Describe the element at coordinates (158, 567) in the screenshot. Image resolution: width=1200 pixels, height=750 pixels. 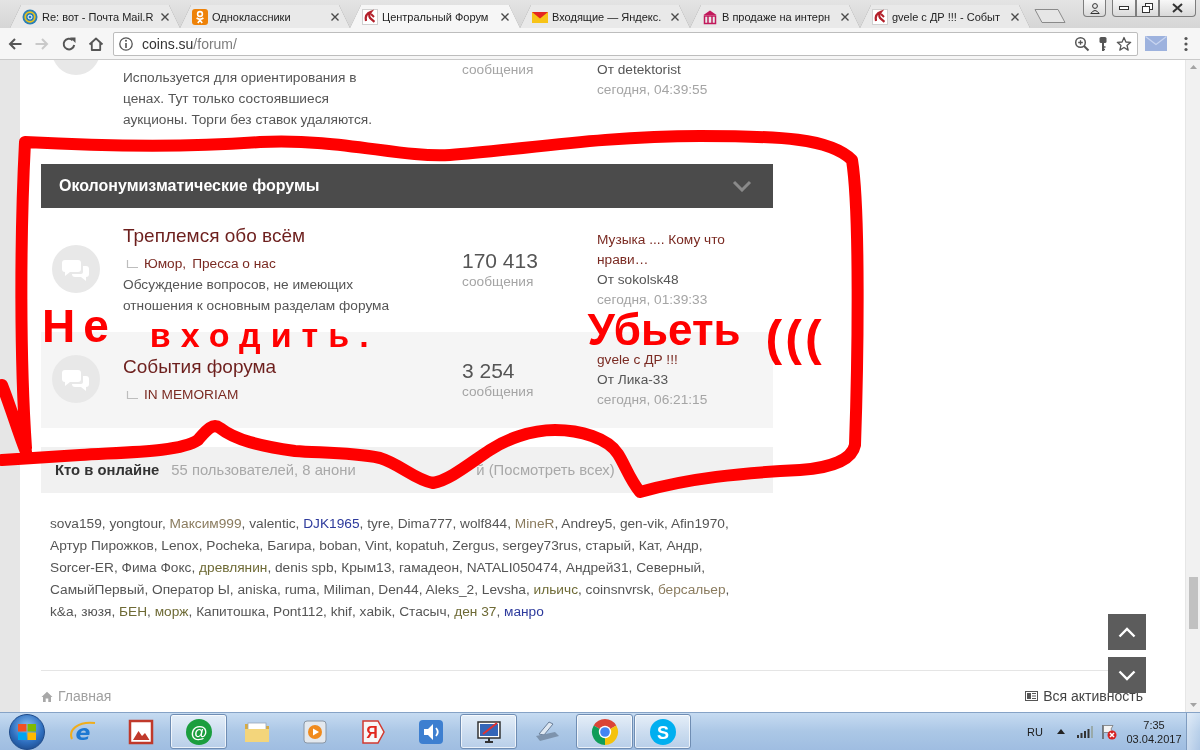
I see `user-link: Фима Фокс,` at that location.